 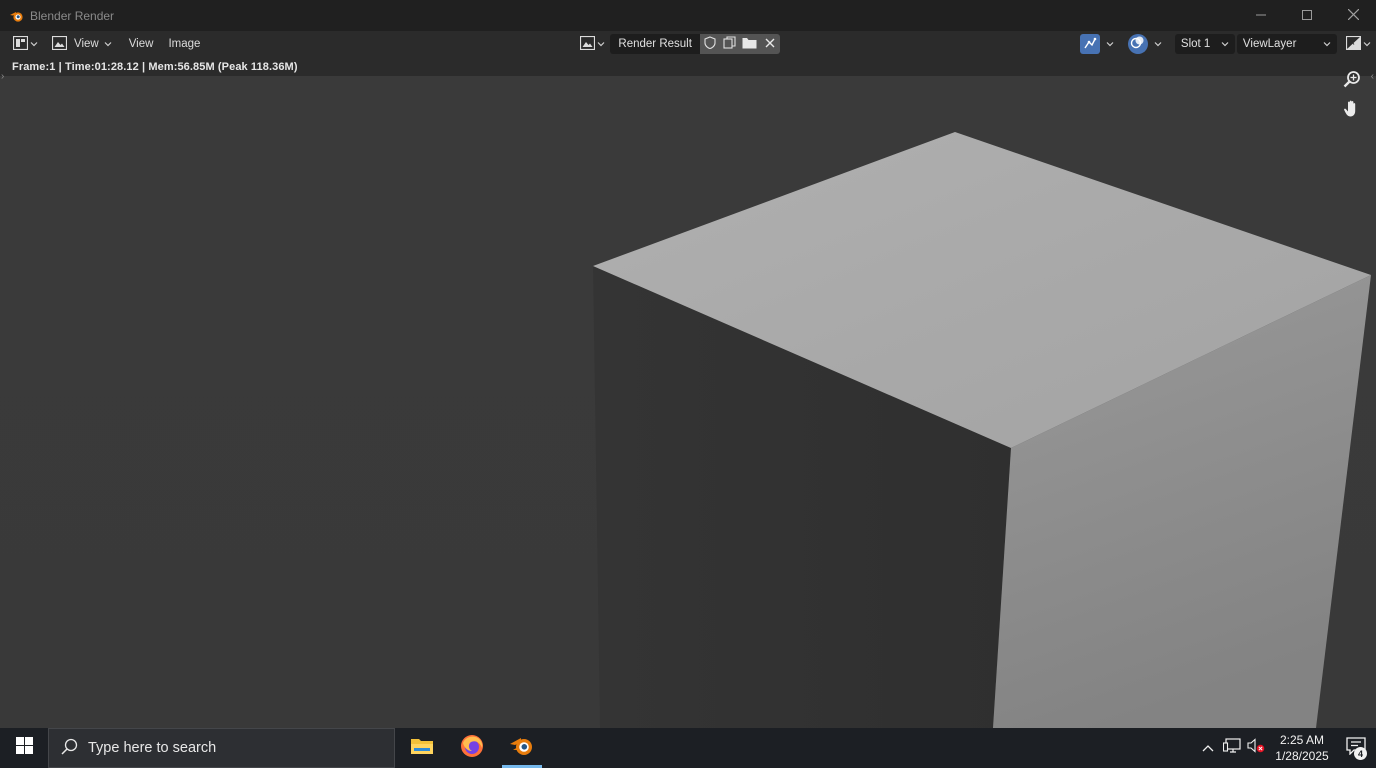 What do you see at coordinates (141, 44) in the screenshot?
I see `menu-view: View` at bounding box center [141, 44].